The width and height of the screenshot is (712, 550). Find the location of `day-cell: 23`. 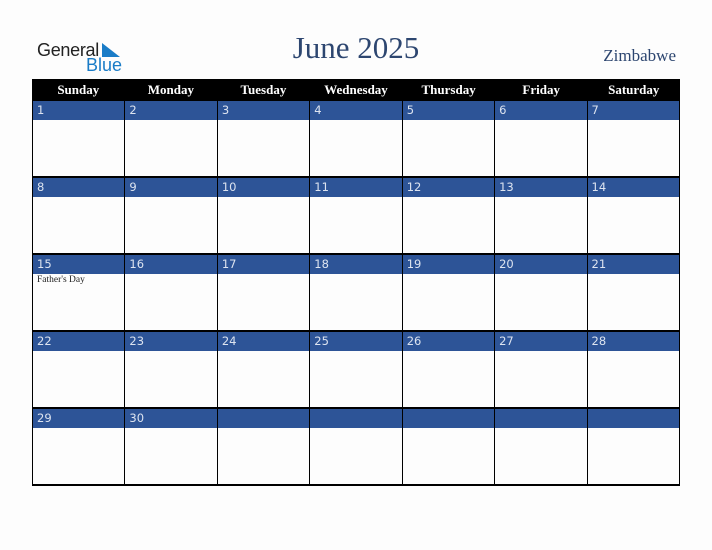

day-cell: 23 is located at coordinates (170, 369).